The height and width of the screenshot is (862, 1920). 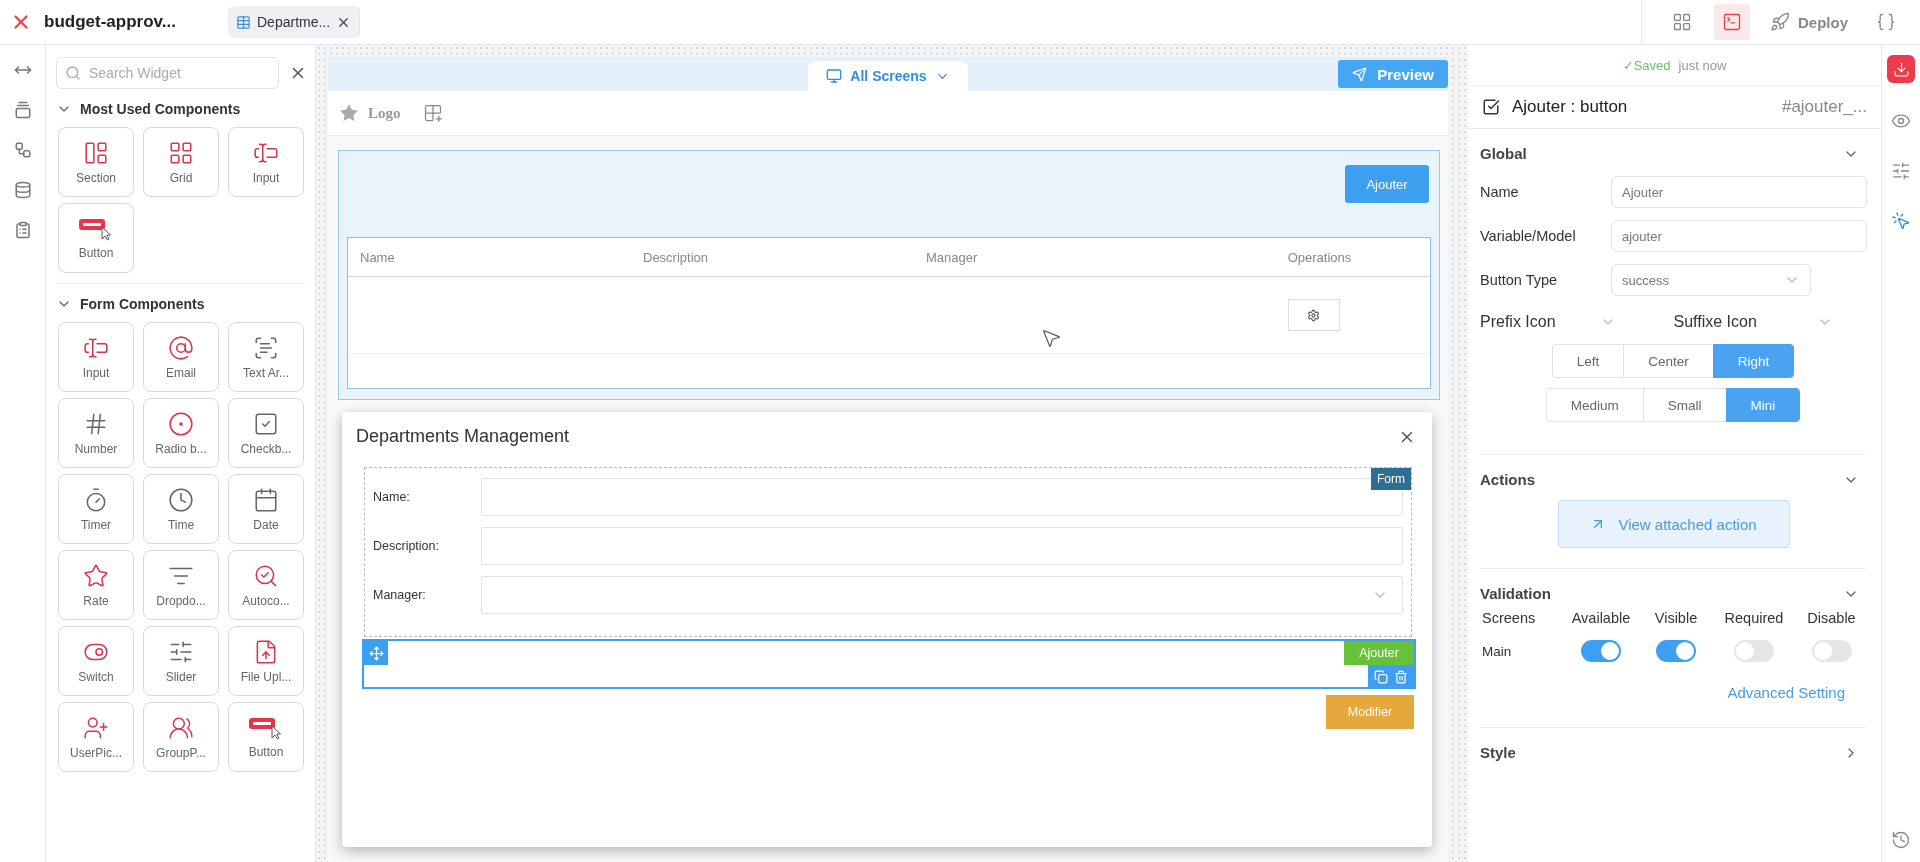 I want to click on field-label: Manager:, so click(x=400, y=595).